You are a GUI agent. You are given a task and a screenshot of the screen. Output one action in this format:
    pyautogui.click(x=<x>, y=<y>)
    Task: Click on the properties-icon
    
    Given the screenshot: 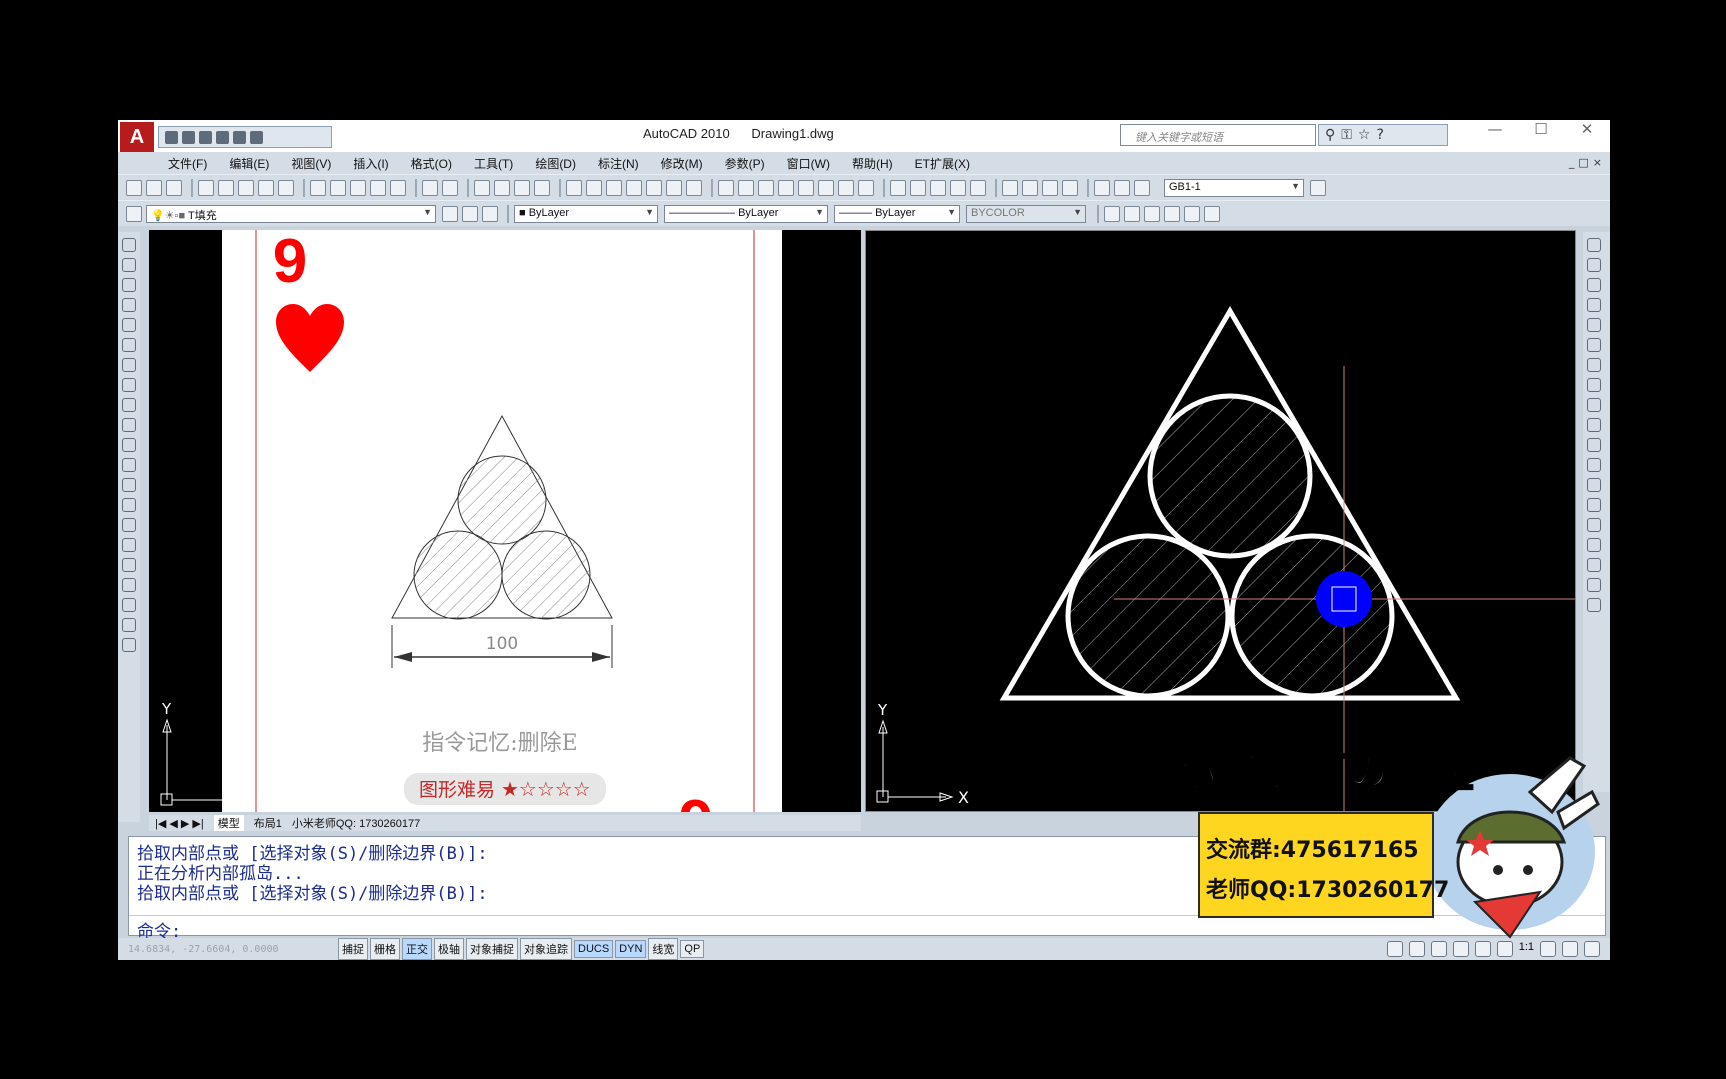 What is the action you would take?
    pyautogui.click(x=574, y=187)
    